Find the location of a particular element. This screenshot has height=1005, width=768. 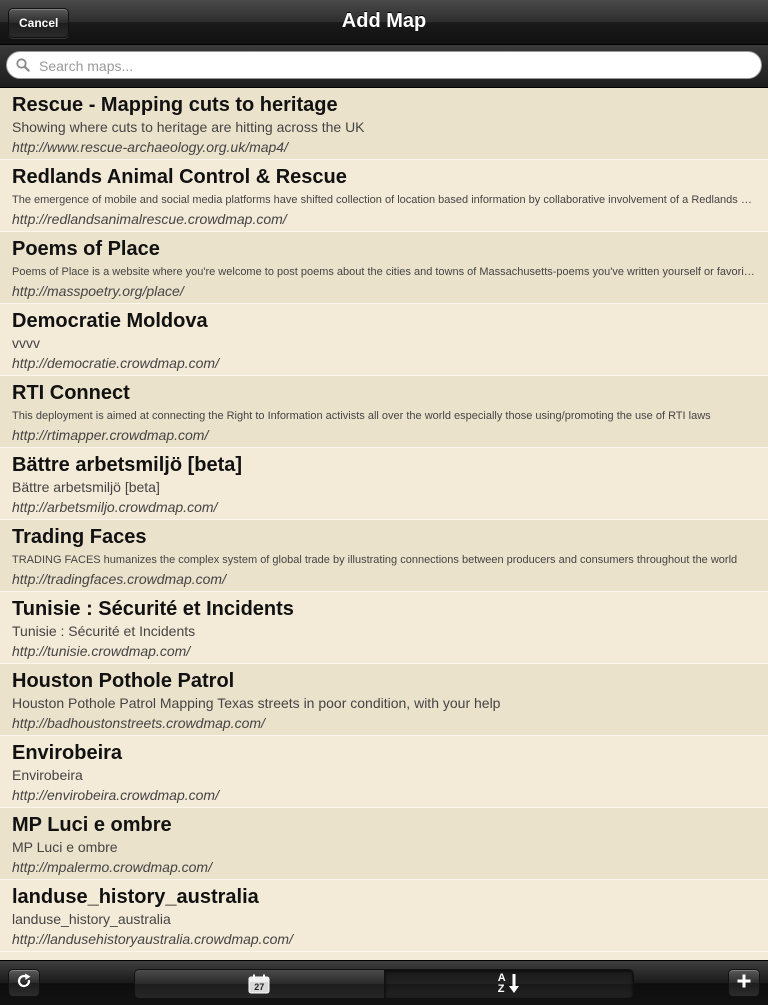

map-title: RTI Connect is located at coordinates (71, 393).